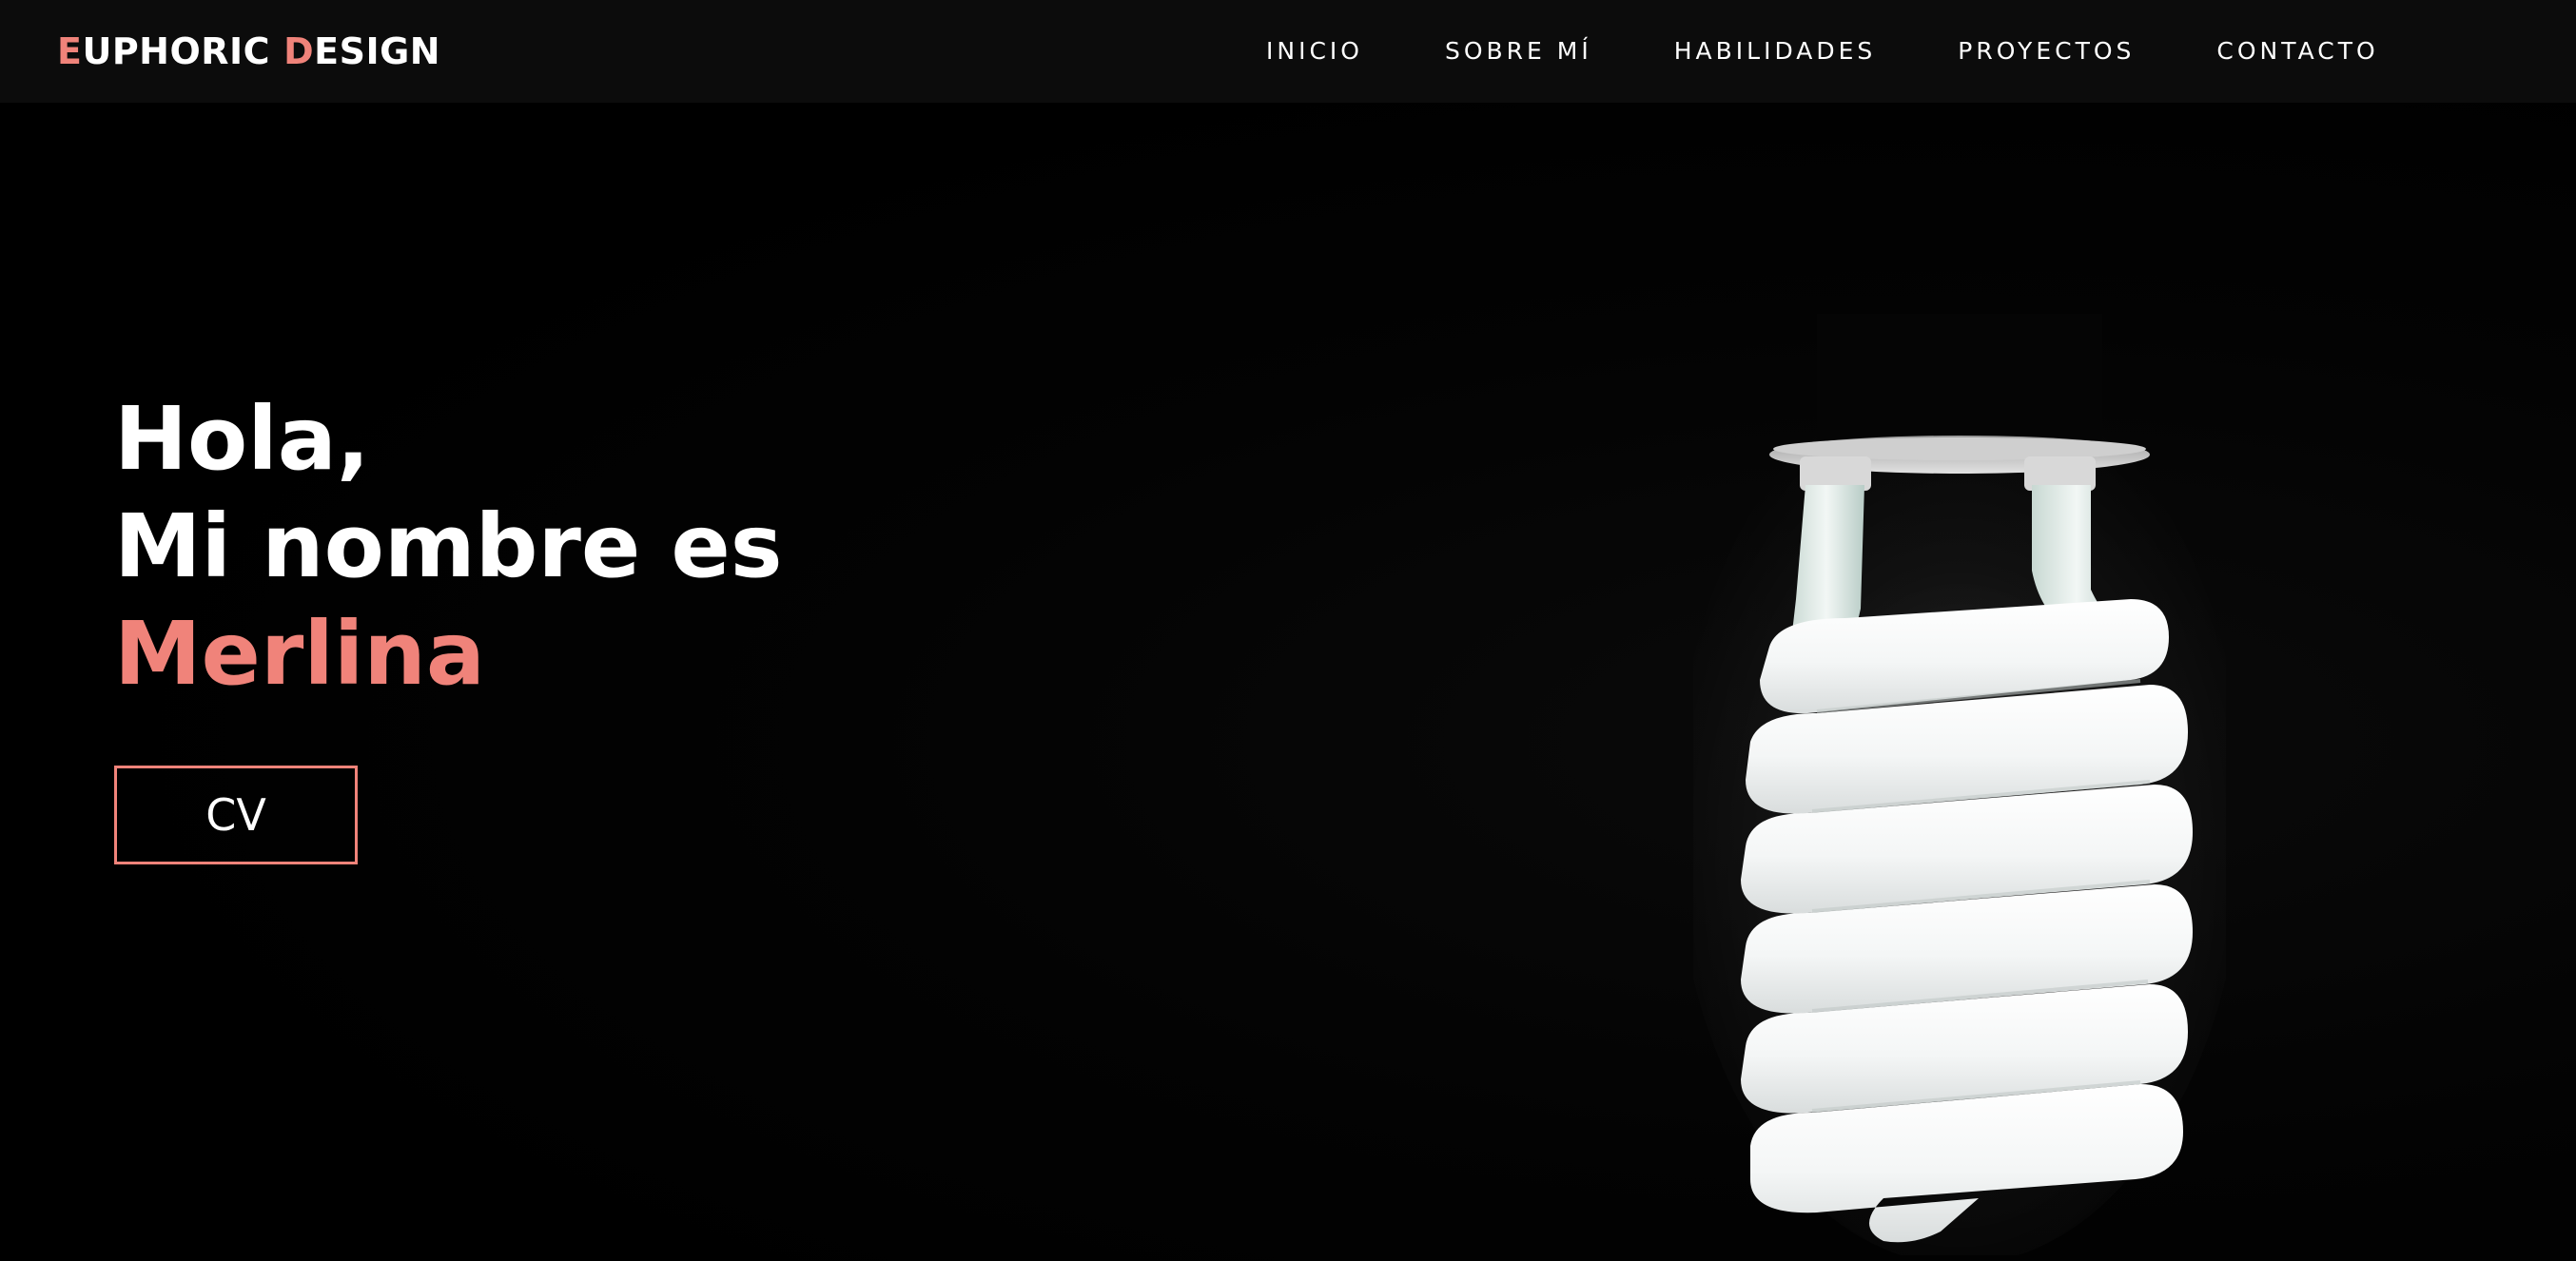 Image resolution: width=2576 pixels, height=1261 pixels. What do you see at coordinates (1776, 51) in the screenshot?
I see `nav-item-habilidades: HABILIDADES` at bounding box center [1776, 51].